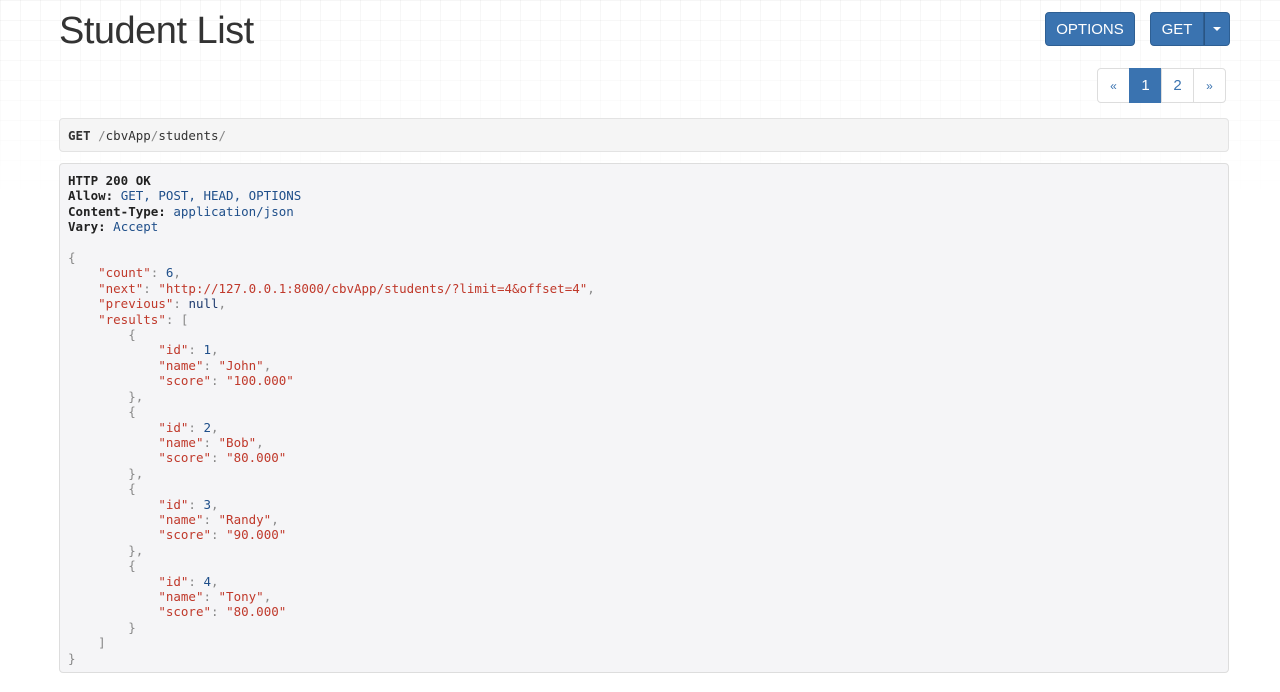  What do you see at coordinates (188, 135) in the screenshot?
I see `request-path-segment: students` at bounding box center [188, 135].